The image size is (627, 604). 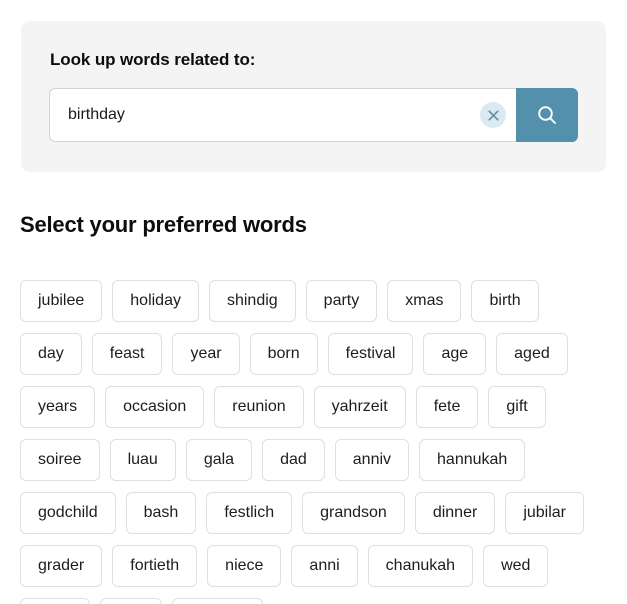 I want to click on word-chip: reunion, so click(x=259, y=407).